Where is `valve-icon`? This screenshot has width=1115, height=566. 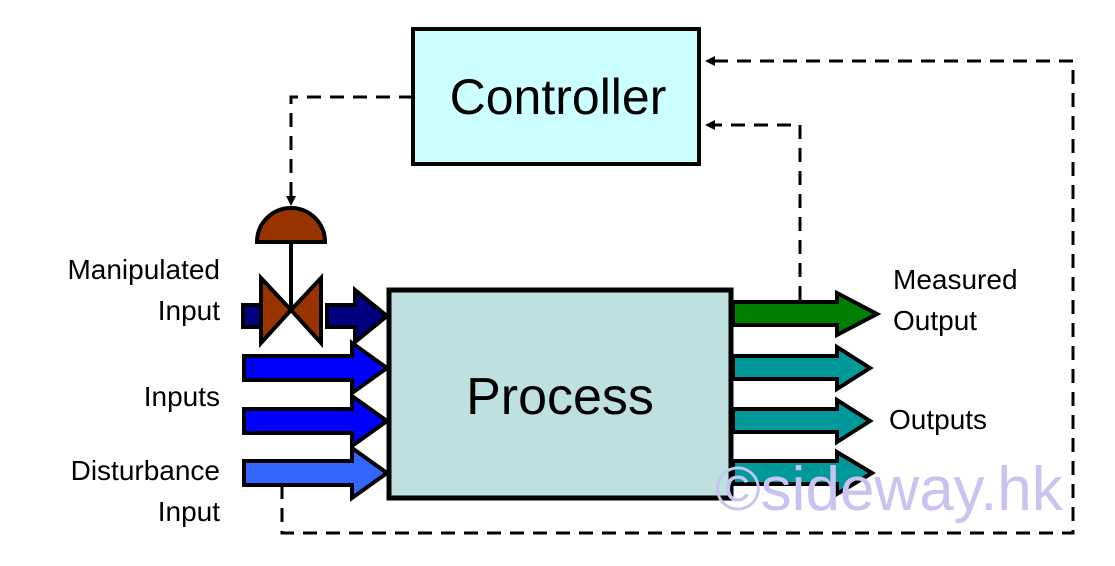
valve-icon is located at coordinates (291, 277).